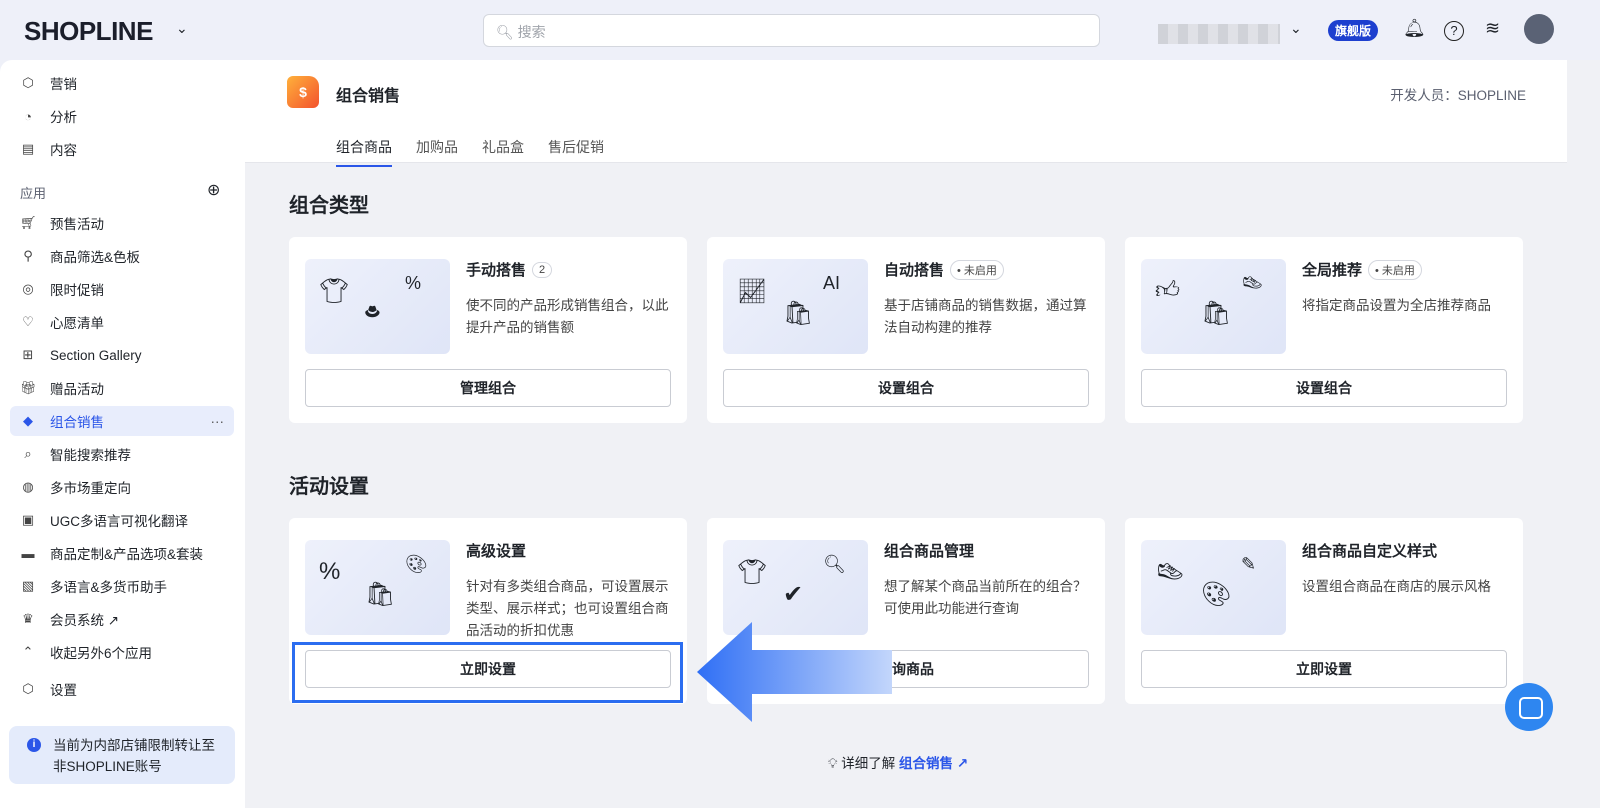 Image resolution: width=1600 pixels, height=808 pixels. What do you see at coordinates (28, 255) in the screenshot?
I see `app-icon: ⚲` at bounding box center [28, 255].